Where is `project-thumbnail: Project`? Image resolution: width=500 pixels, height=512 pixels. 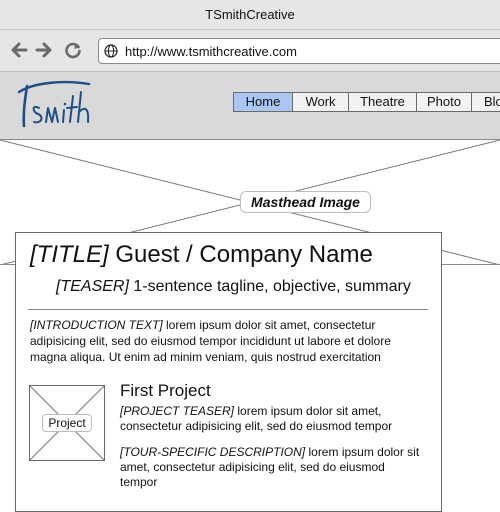 project-thumbnail: Project is located at coordinates (67, 423).